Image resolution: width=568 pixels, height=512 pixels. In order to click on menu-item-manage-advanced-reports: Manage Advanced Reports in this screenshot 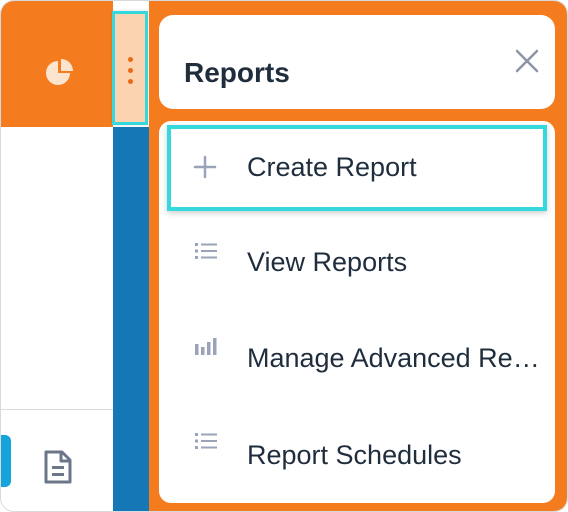, I will do `click(357, 361)`.